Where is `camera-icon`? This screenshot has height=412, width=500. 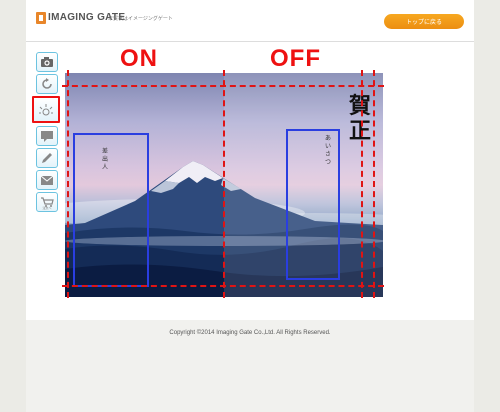 camera-icon is located at coordinates (47, 62).